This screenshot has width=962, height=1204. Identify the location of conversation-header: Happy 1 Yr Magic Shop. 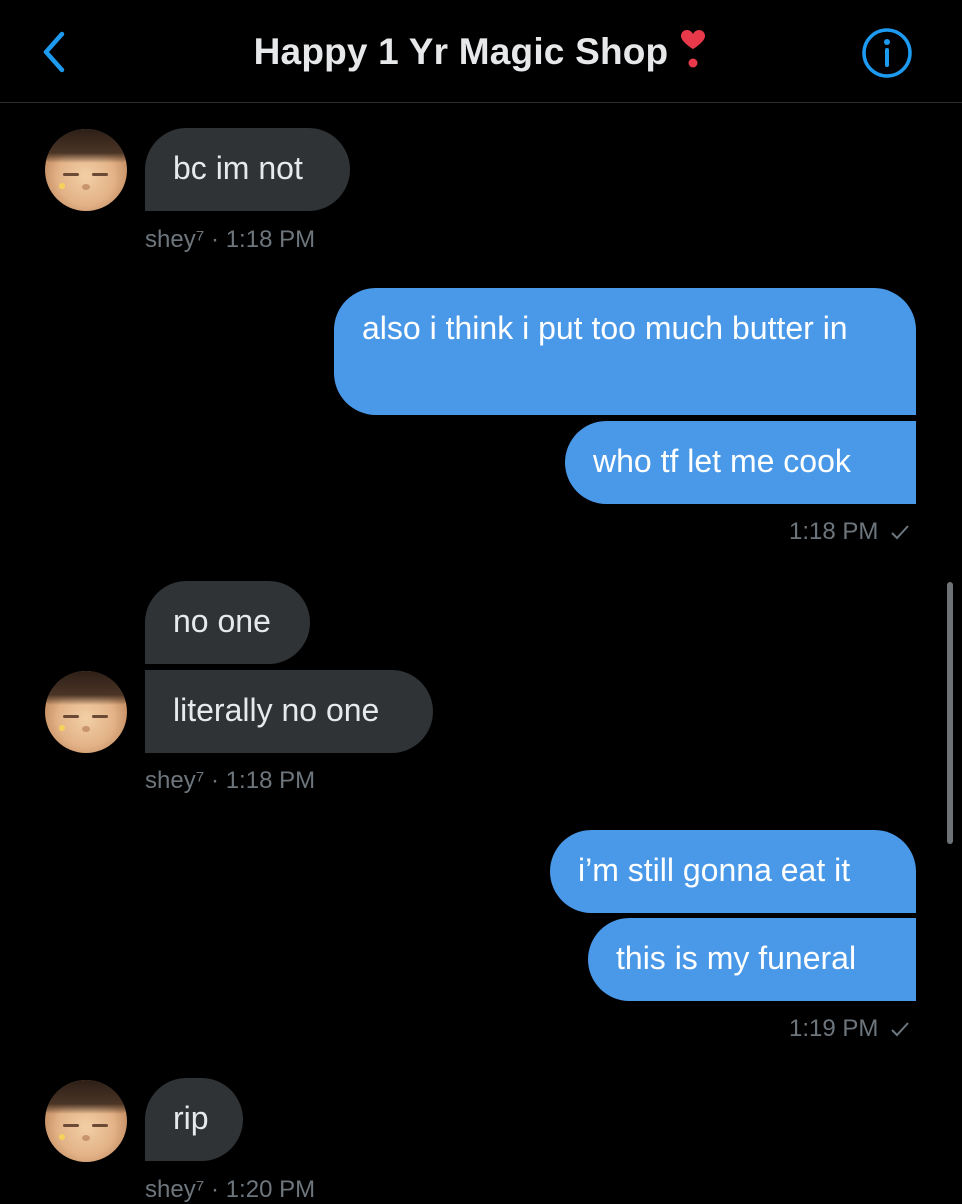
(481, 51).